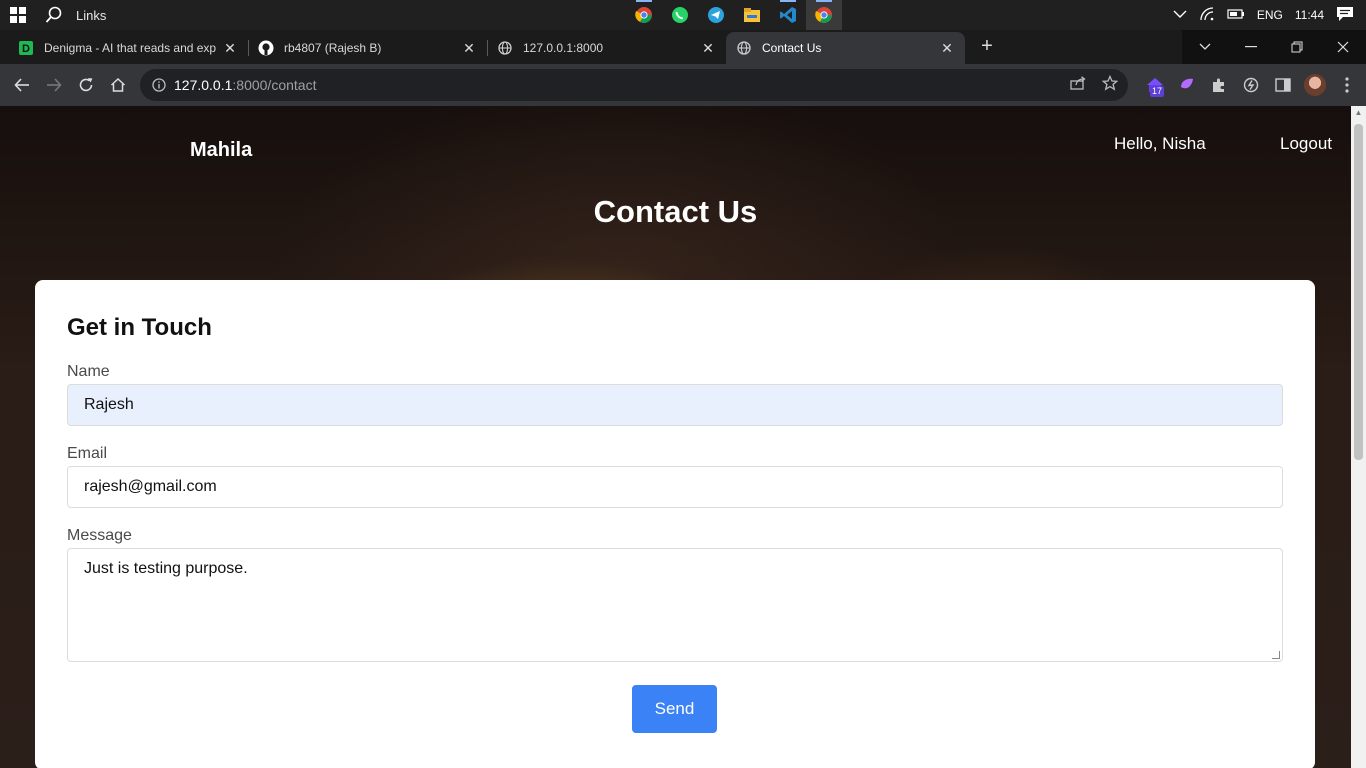  I want to click on bookmark-star-icon, so click(1110, 85).